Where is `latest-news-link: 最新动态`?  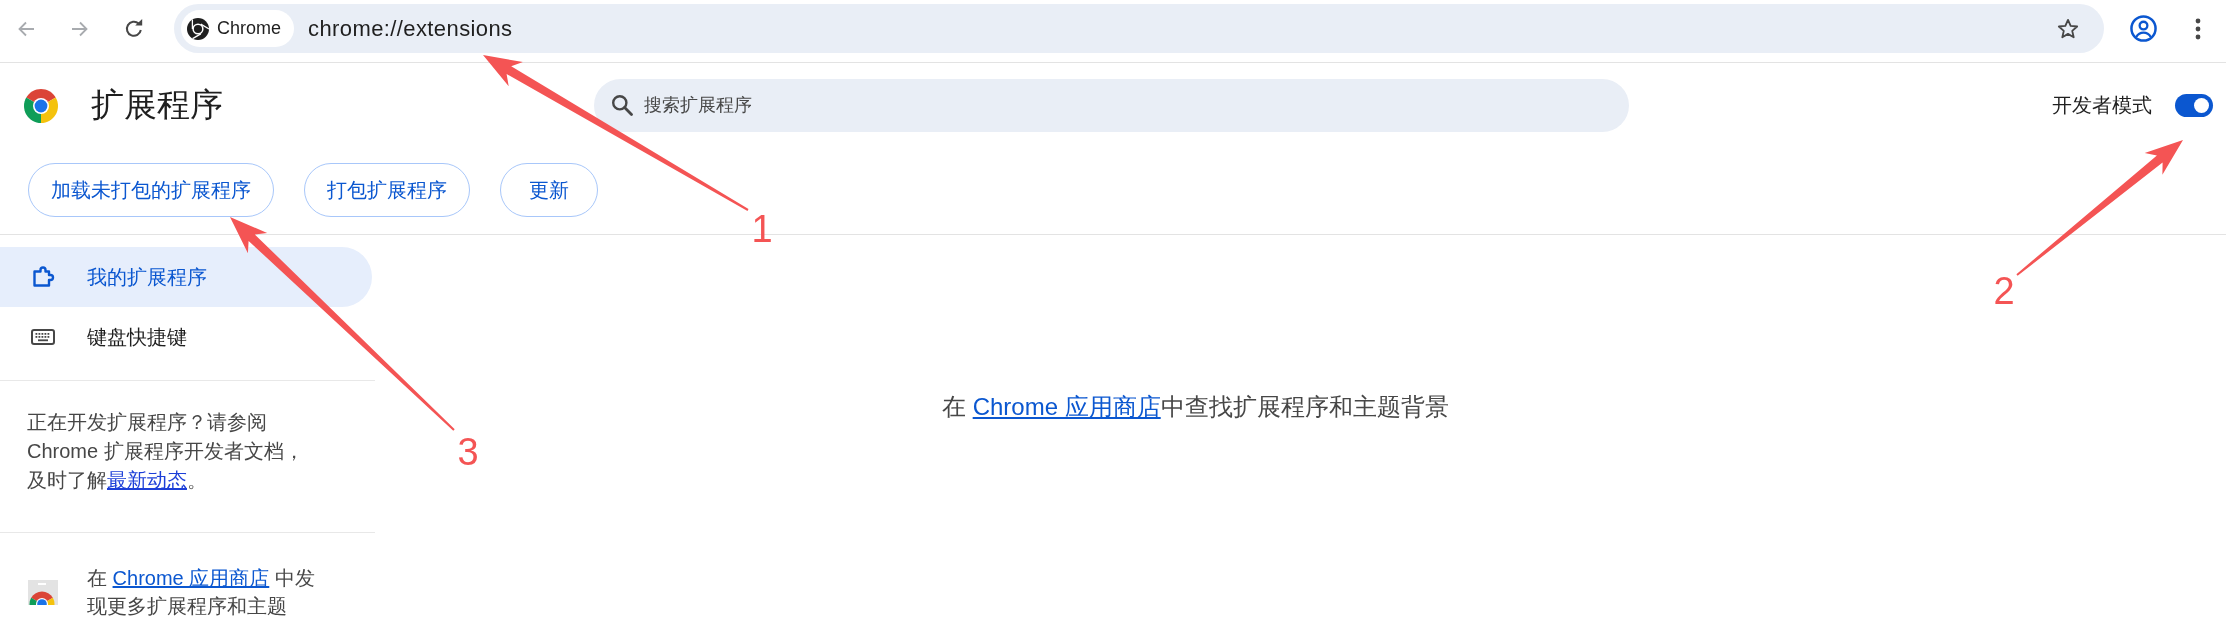 latest-news-link: 最新动态 is located at coordinates (147, 480).